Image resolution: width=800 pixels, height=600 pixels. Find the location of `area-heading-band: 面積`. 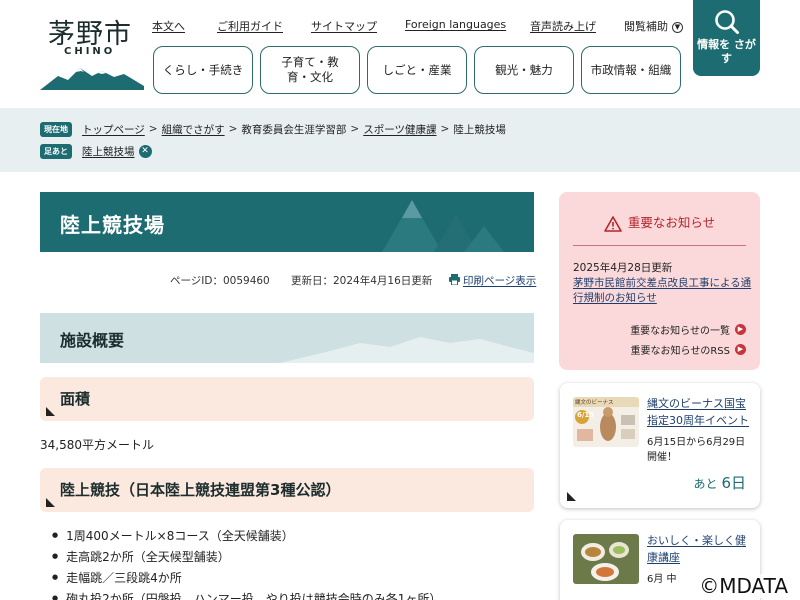

area-heading-band: 面積 is located at coordinates (287, 399).